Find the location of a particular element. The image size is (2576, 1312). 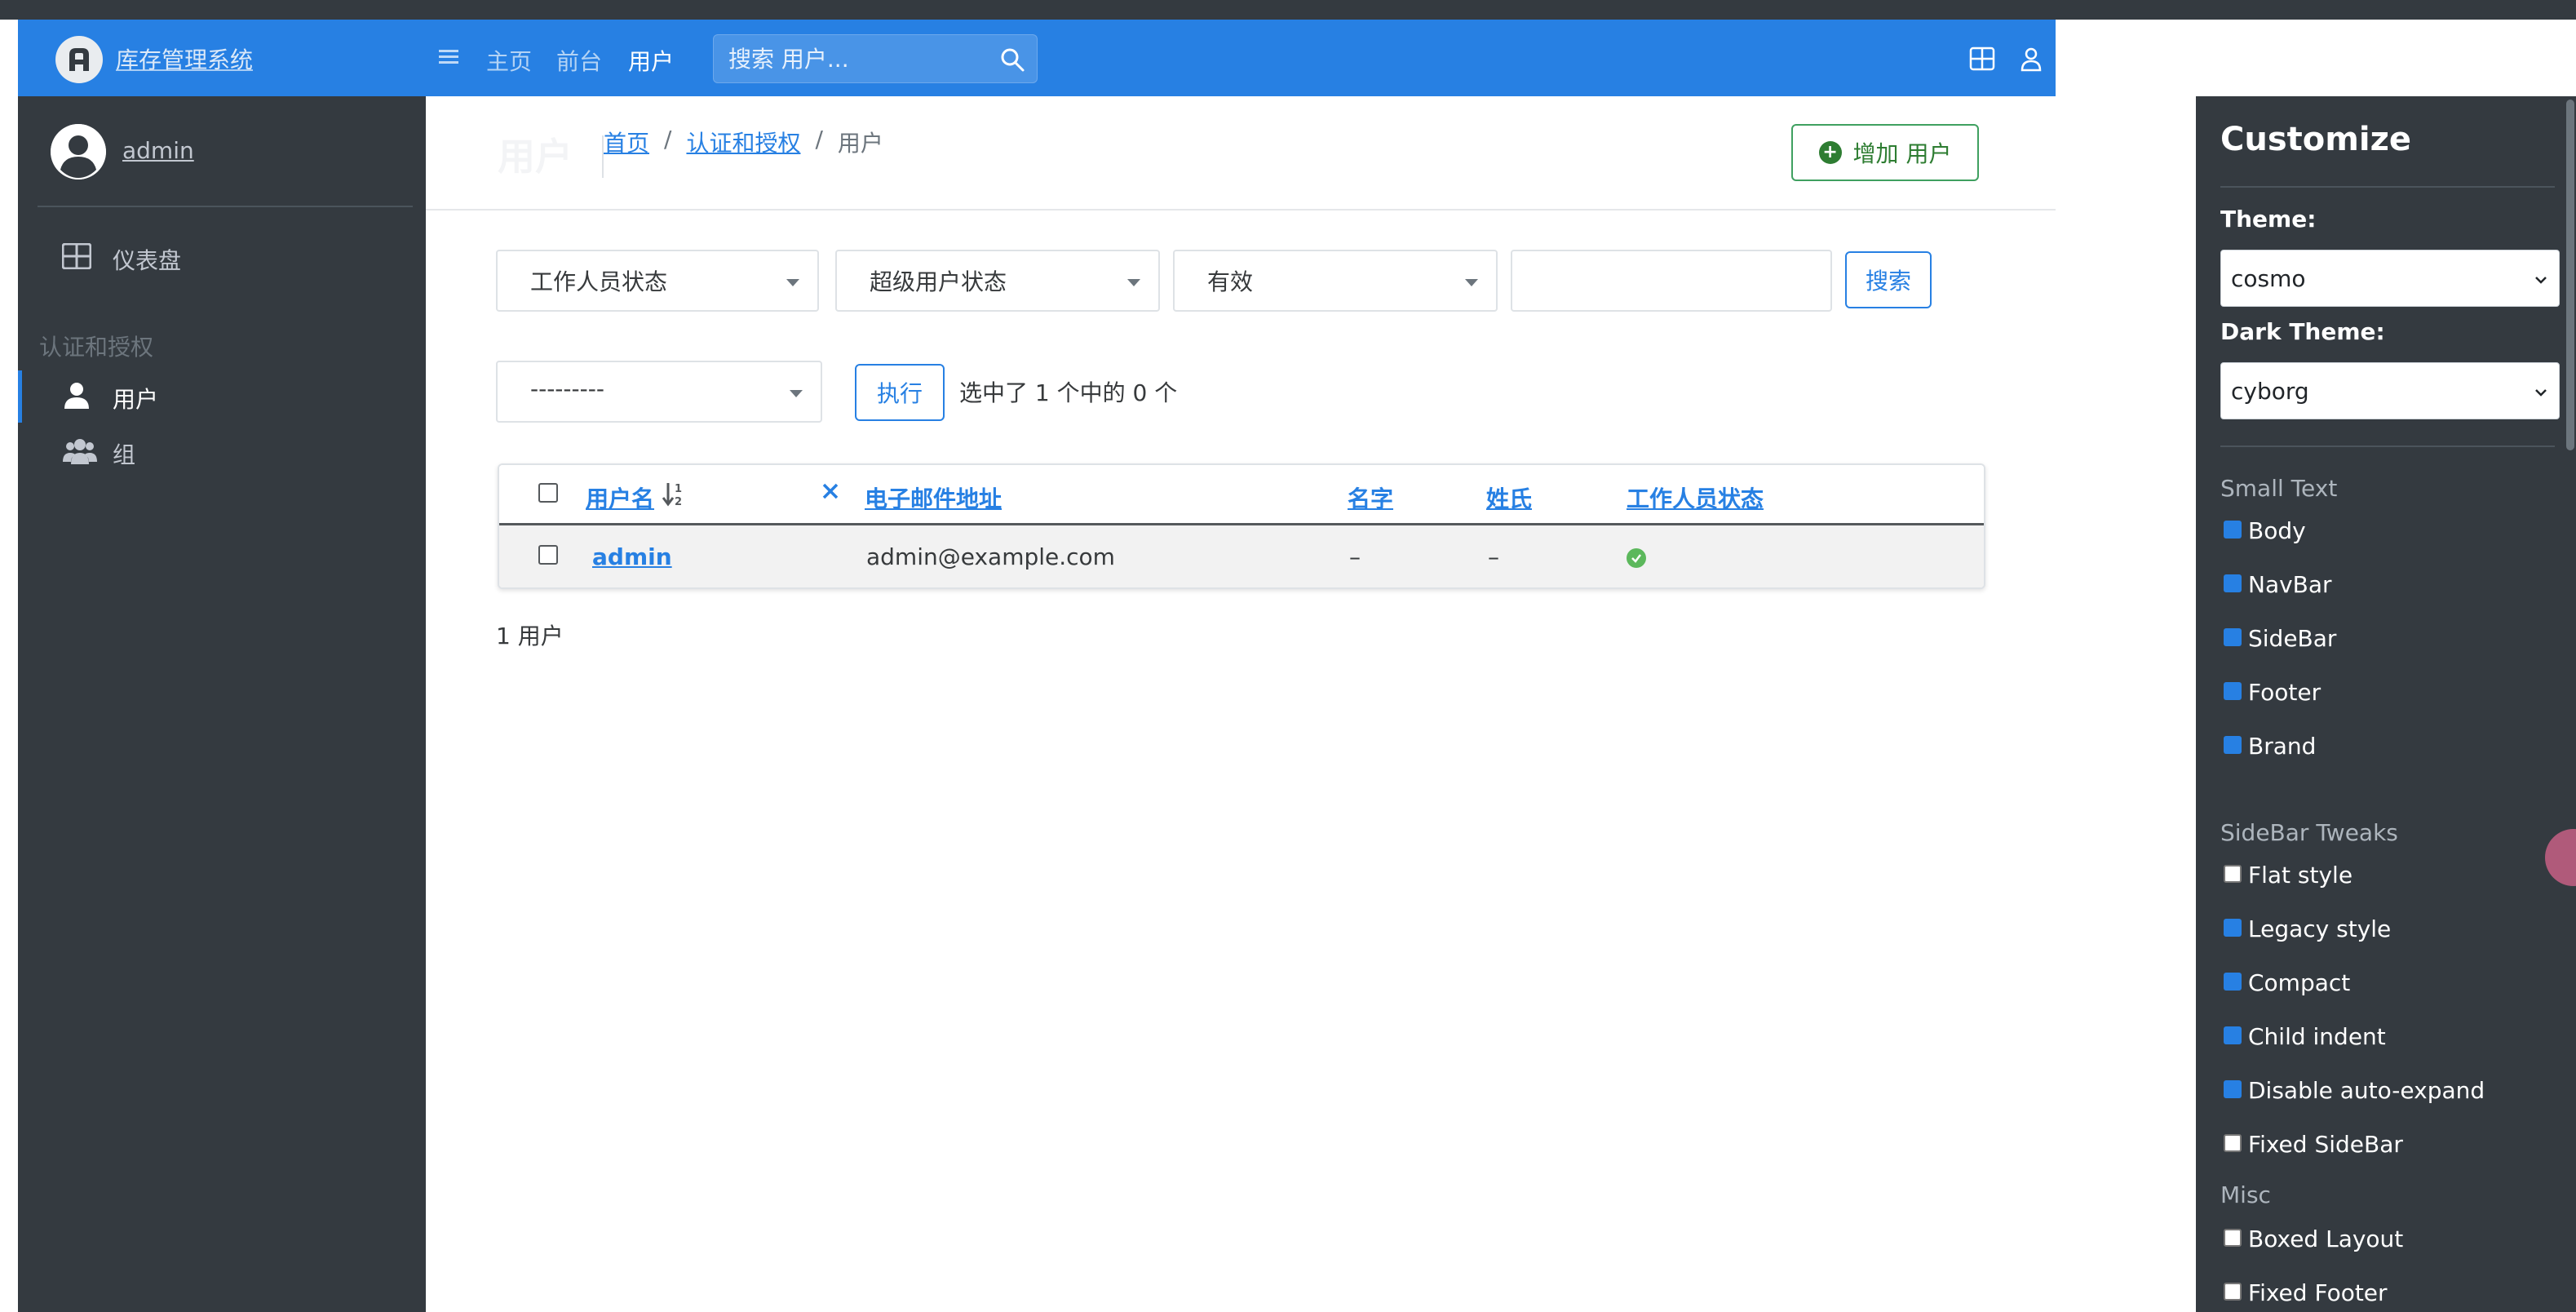

small-text-header: Small Text is located at coordinates (2279, 488).